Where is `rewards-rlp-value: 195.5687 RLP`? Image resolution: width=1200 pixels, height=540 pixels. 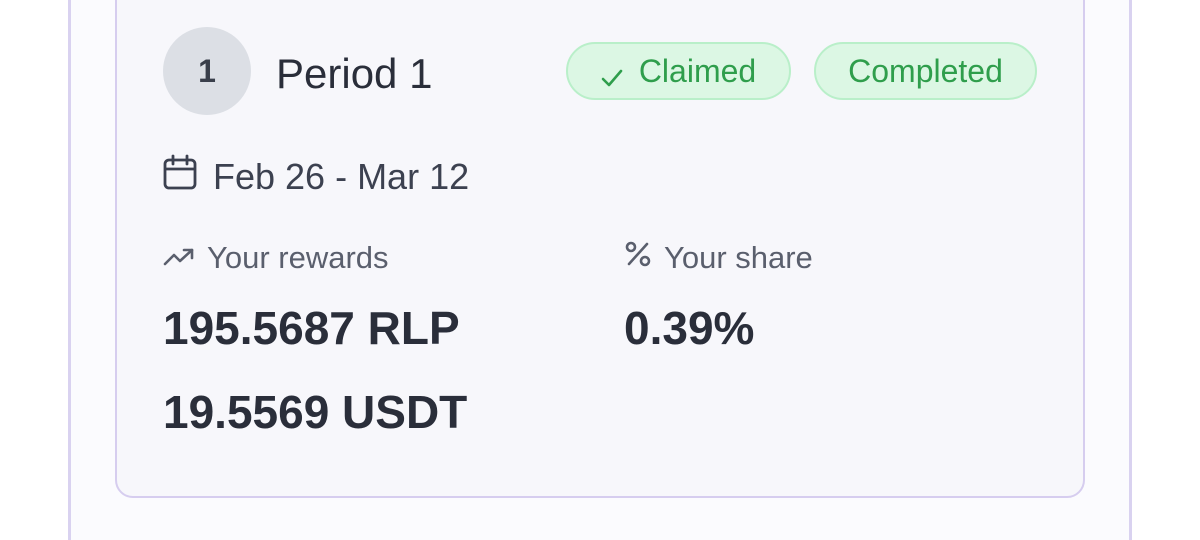 rewards-rlp-value: 195.5687 RLP is located at coordinates (311, 328).